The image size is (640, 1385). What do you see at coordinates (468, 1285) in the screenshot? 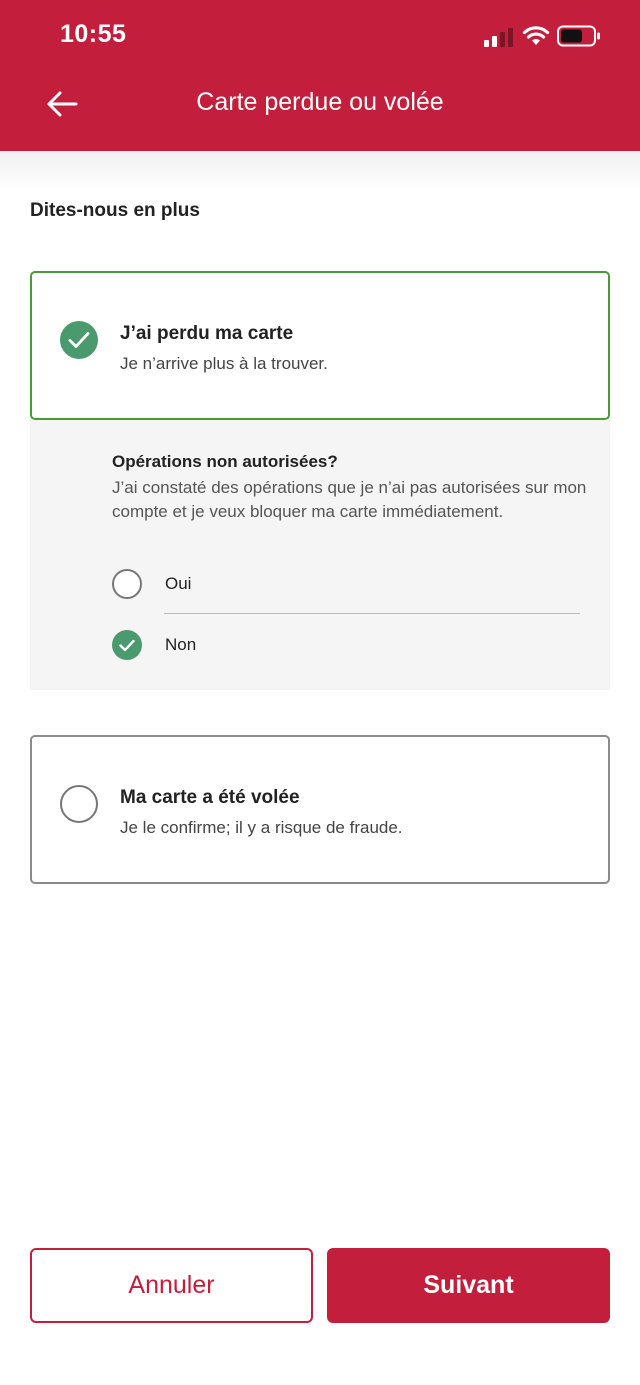
I see `next-button: Suivant` at bounding box center [468, 1285].